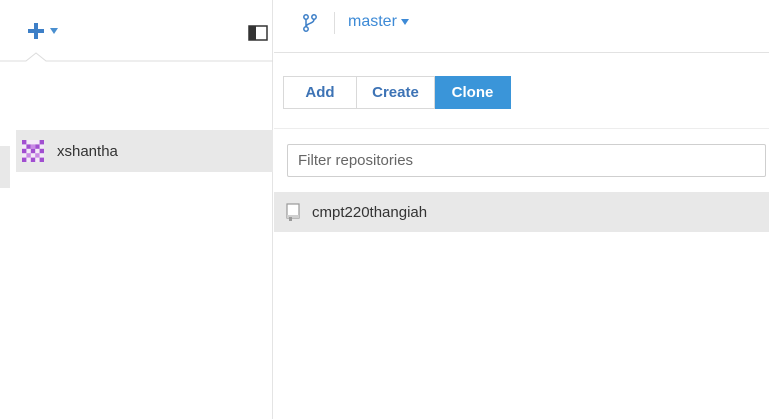  I want to click on repository-mode-tabs: Add Create Clone, so click(397, 92).